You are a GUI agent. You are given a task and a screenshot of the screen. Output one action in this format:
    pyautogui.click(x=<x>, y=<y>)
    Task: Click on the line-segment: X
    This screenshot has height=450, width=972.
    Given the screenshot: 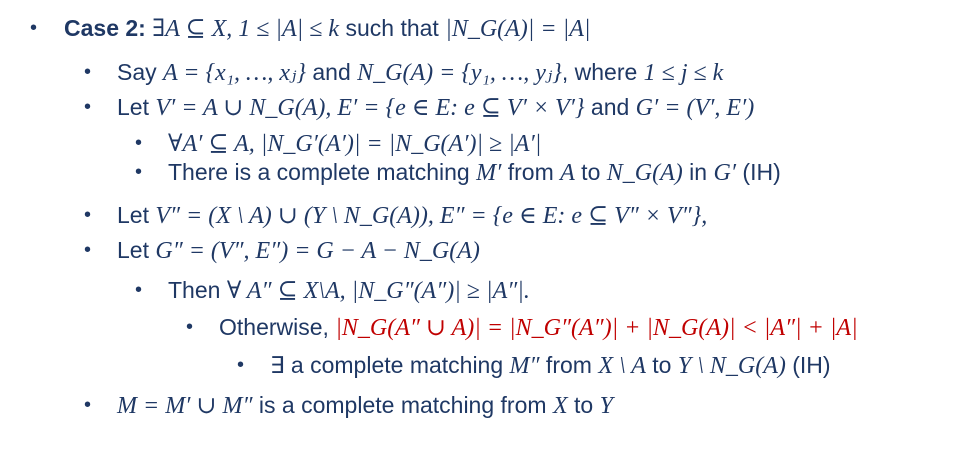 What is the action you would take?
    pyautogui.click(x=560, y=406)
    